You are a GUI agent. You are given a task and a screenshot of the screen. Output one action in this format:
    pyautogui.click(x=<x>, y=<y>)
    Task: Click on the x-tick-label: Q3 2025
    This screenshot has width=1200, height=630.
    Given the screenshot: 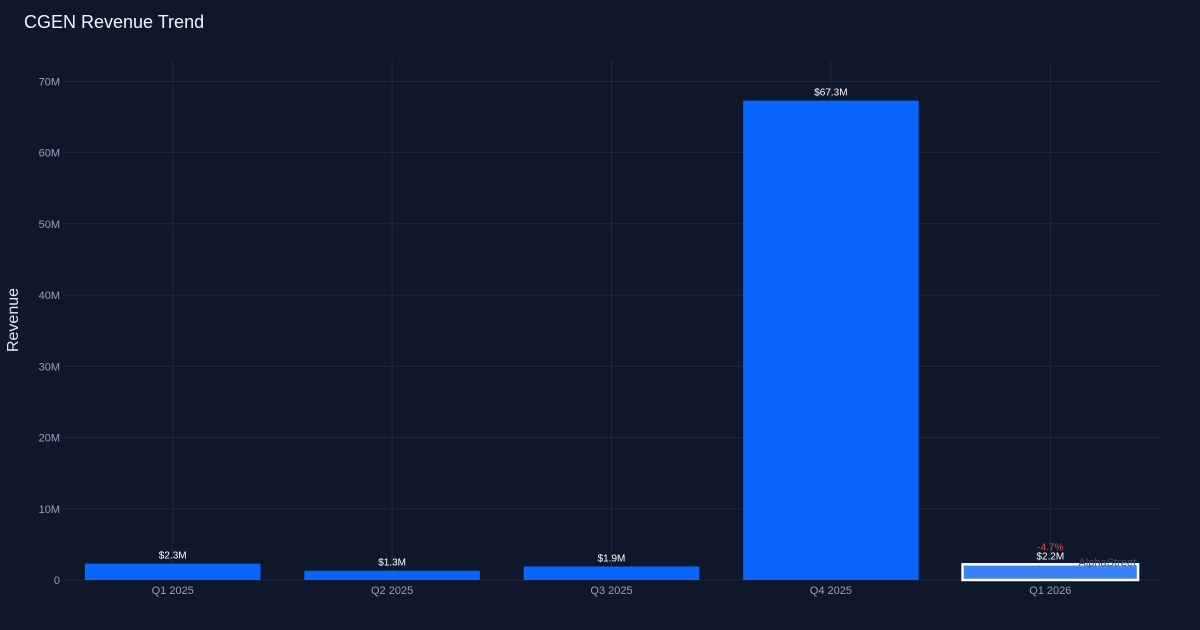 What is the action you would take?
    pyautogui.click(x=611, y=591)
    